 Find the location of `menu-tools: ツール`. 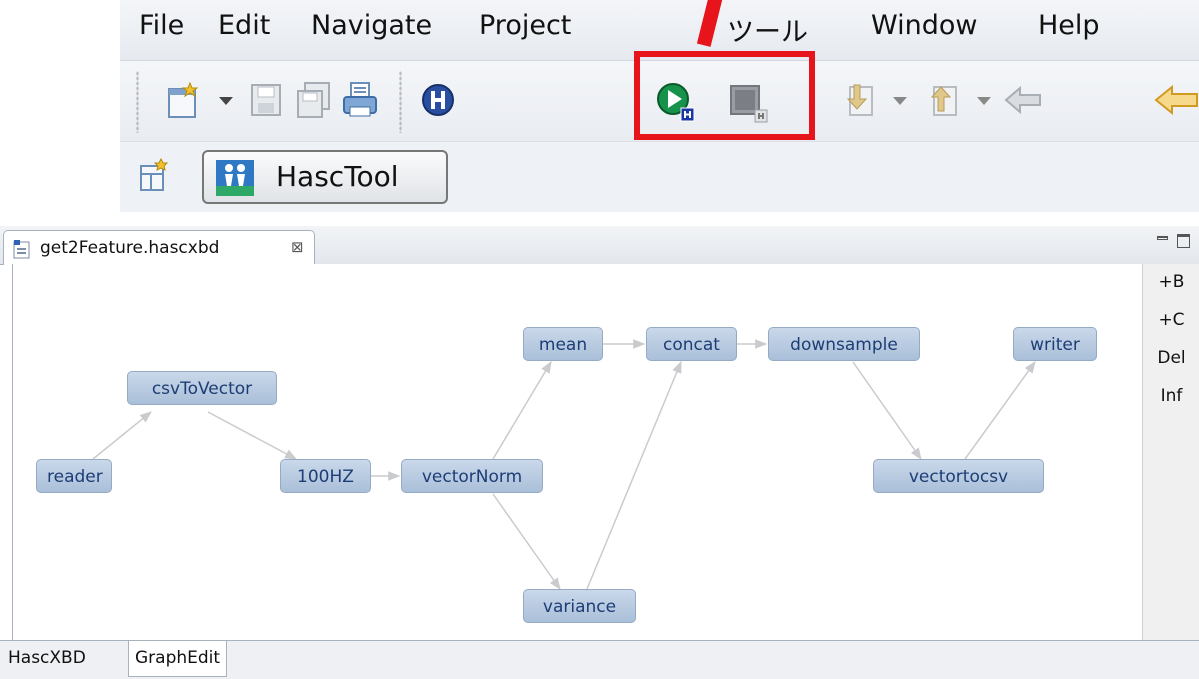

menu-tools: ツール is located at coordinates (767, 29).